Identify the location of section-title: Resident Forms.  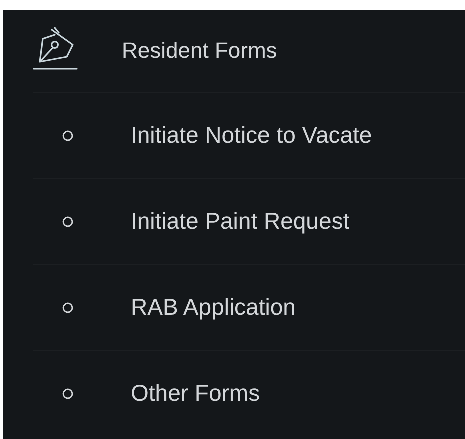
(200, 51).